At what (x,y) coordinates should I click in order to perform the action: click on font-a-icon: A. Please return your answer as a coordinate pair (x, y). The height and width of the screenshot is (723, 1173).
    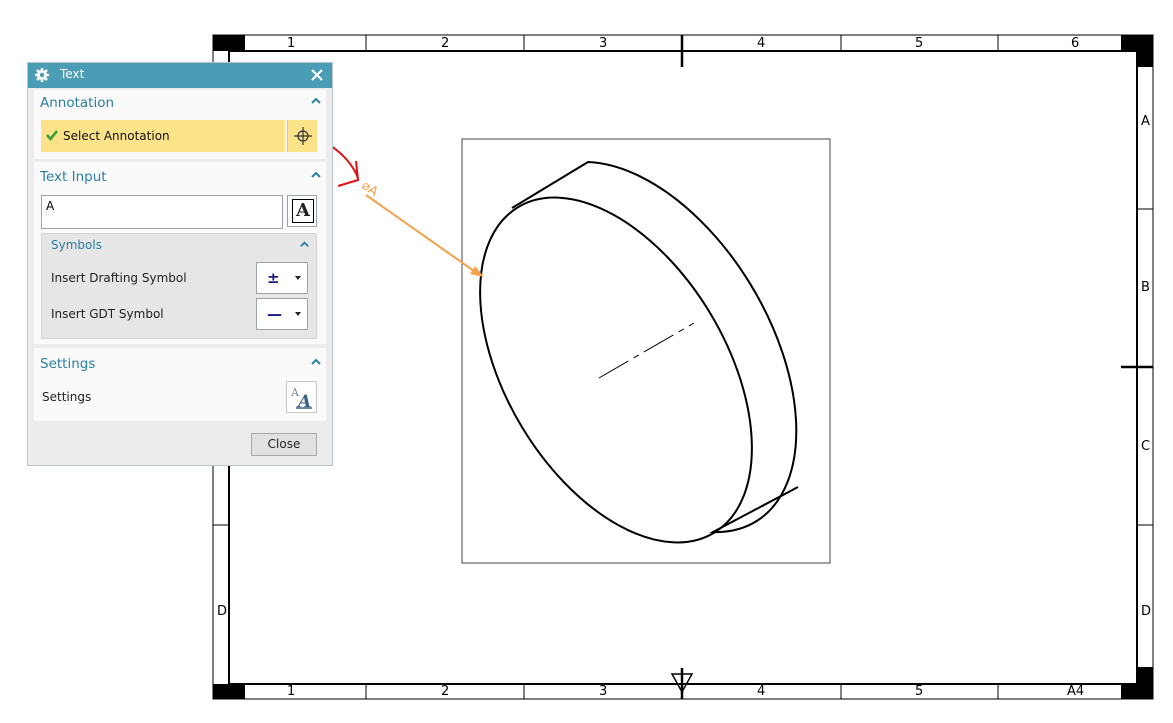
    Looking at the image, I should click on (303, 211).